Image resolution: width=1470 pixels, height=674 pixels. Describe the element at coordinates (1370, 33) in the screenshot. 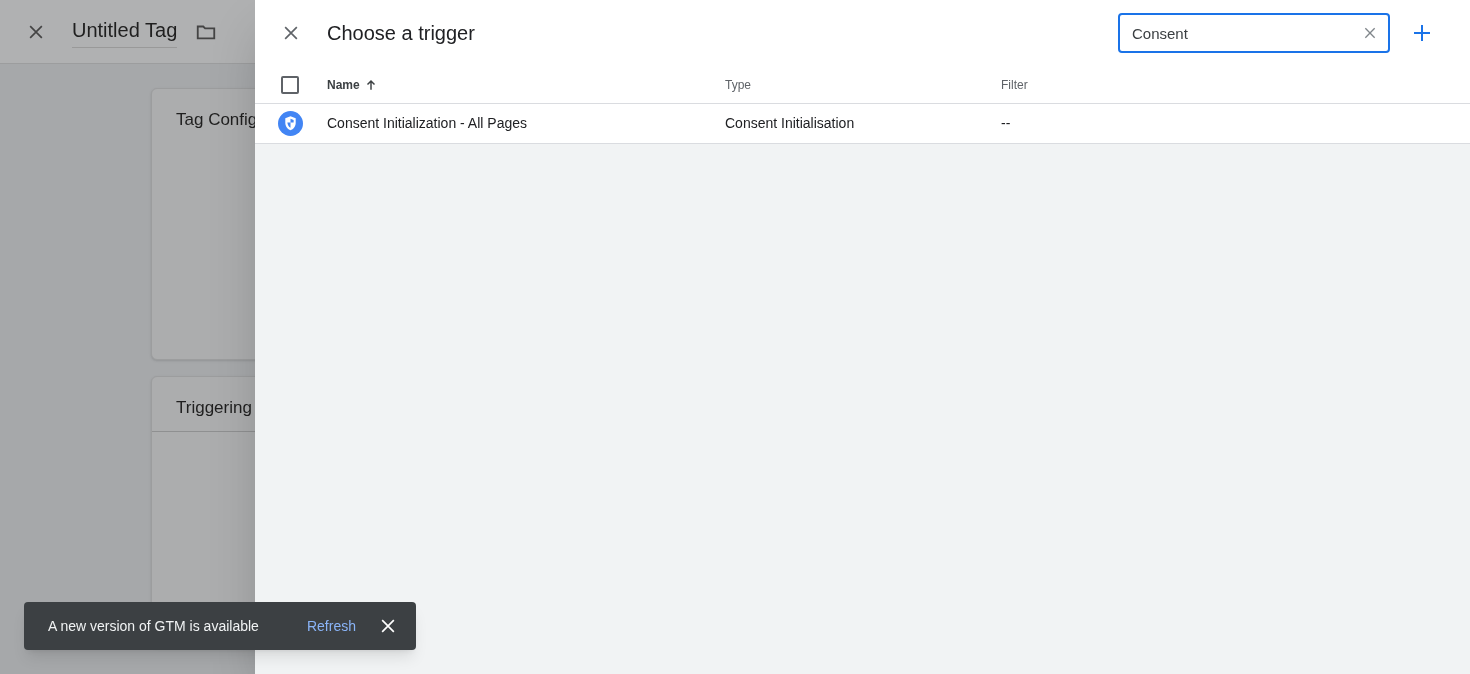

I see `clear-icon` at that location.